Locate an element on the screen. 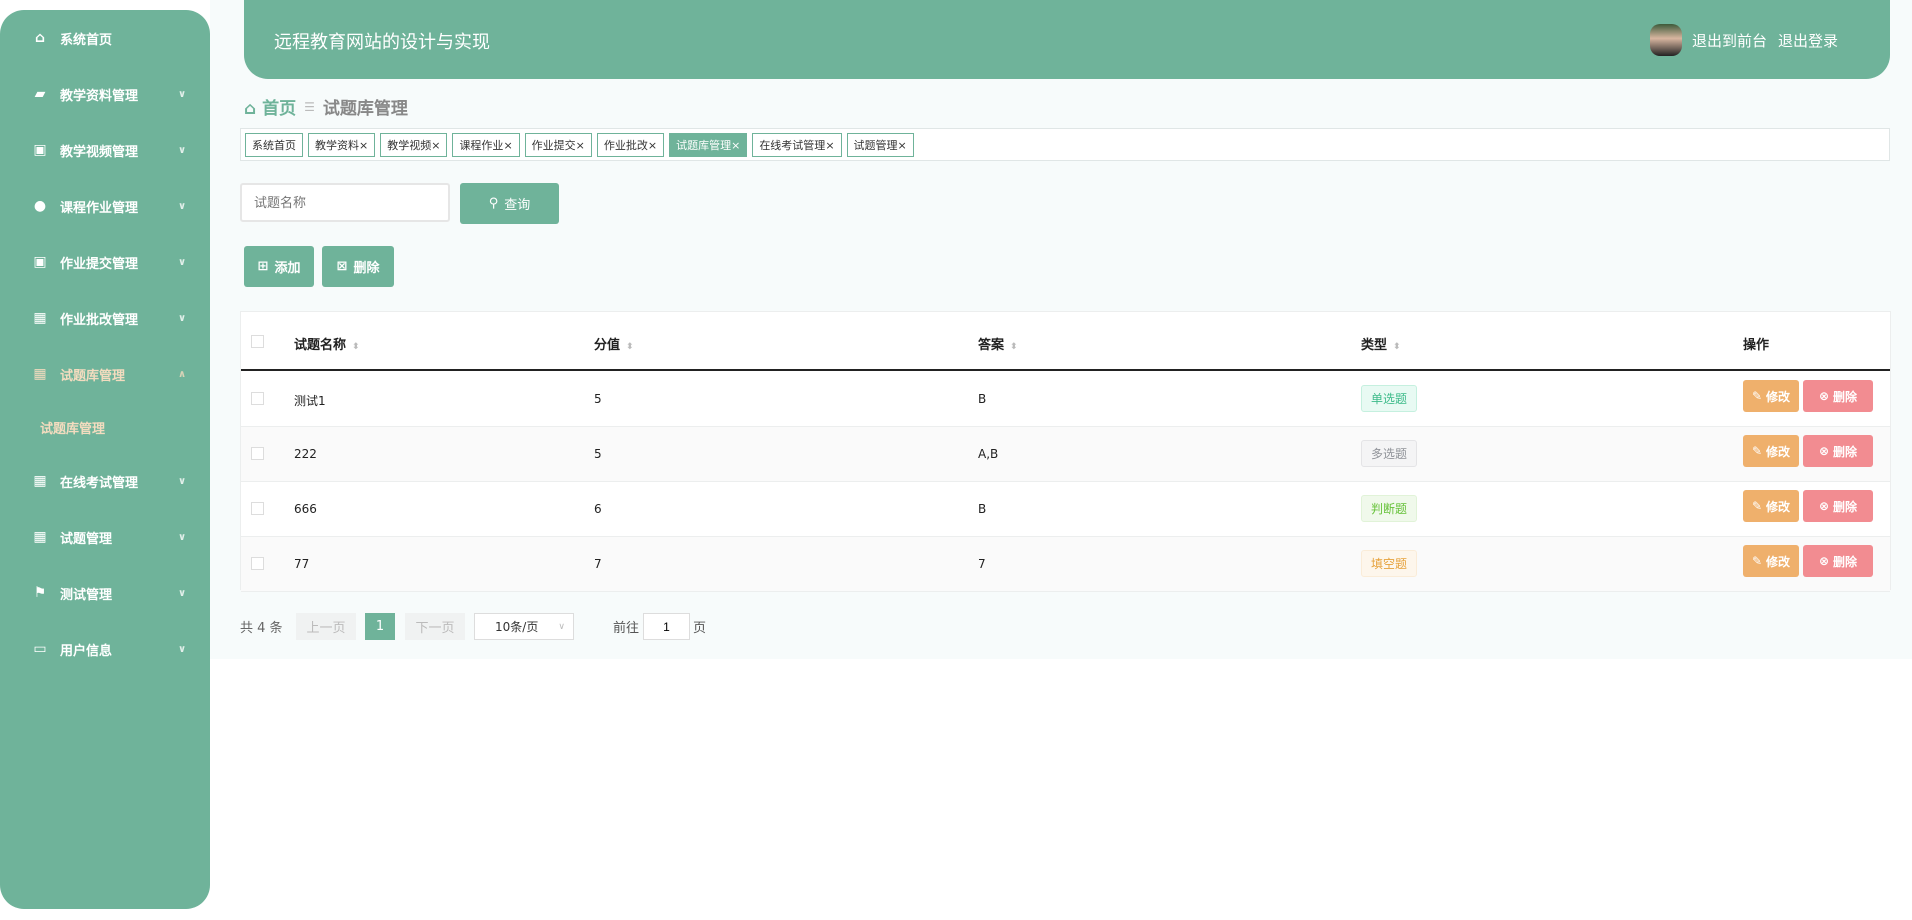  tab-8: 试题管理 × is located at coordinates (880, 145).